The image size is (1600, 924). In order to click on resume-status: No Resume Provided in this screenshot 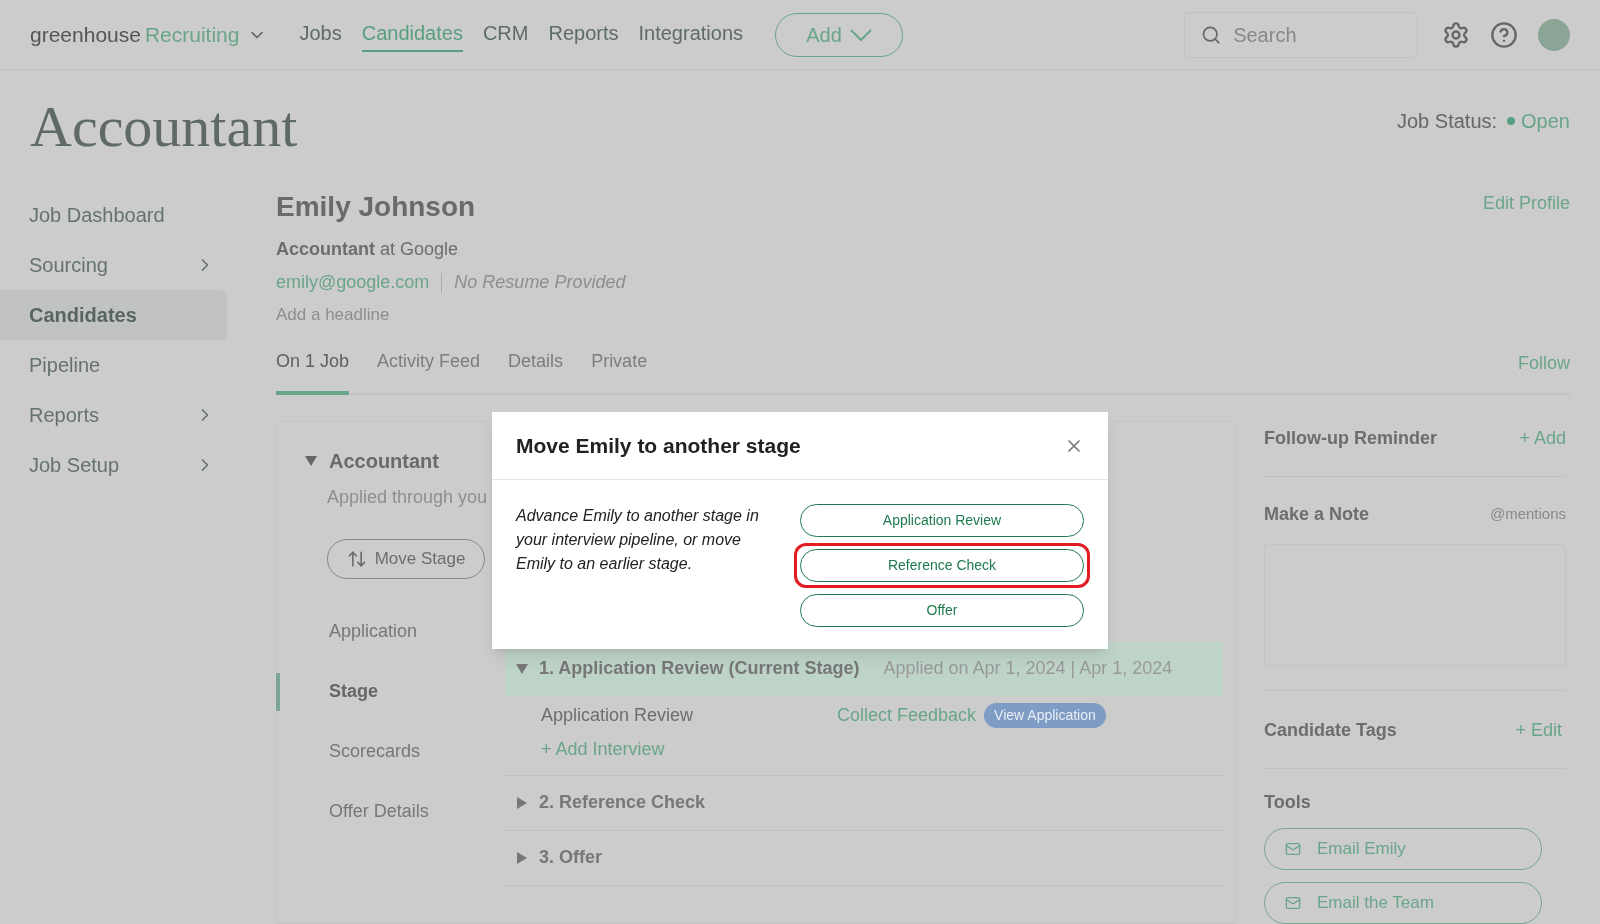, I will do `click(540, 282)`.